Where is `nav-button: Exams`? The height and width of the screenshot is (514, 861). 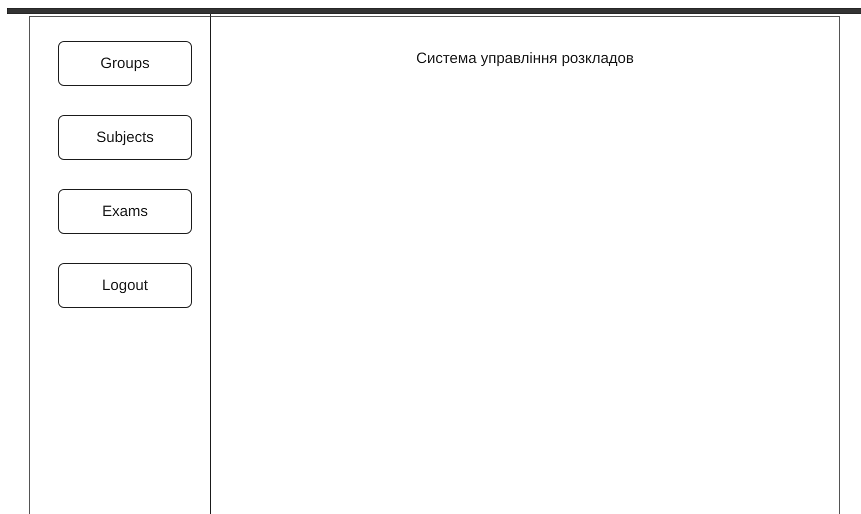 nav-button: Exams is located at coordinates (125, 211).